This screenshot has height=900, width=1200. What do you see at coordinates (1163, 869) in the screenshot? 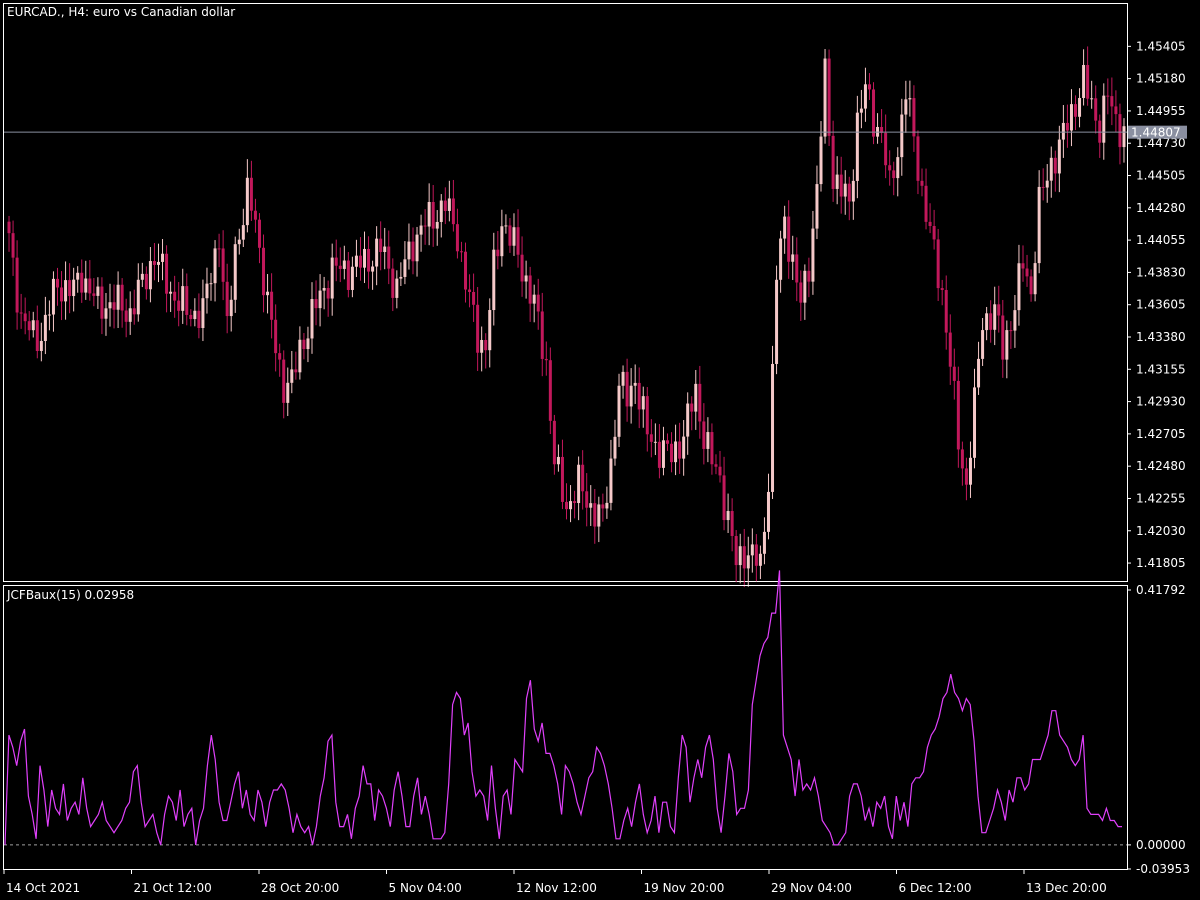
I see `indicator-tick-label: -0.03953` at bounding box center [1163, 869].